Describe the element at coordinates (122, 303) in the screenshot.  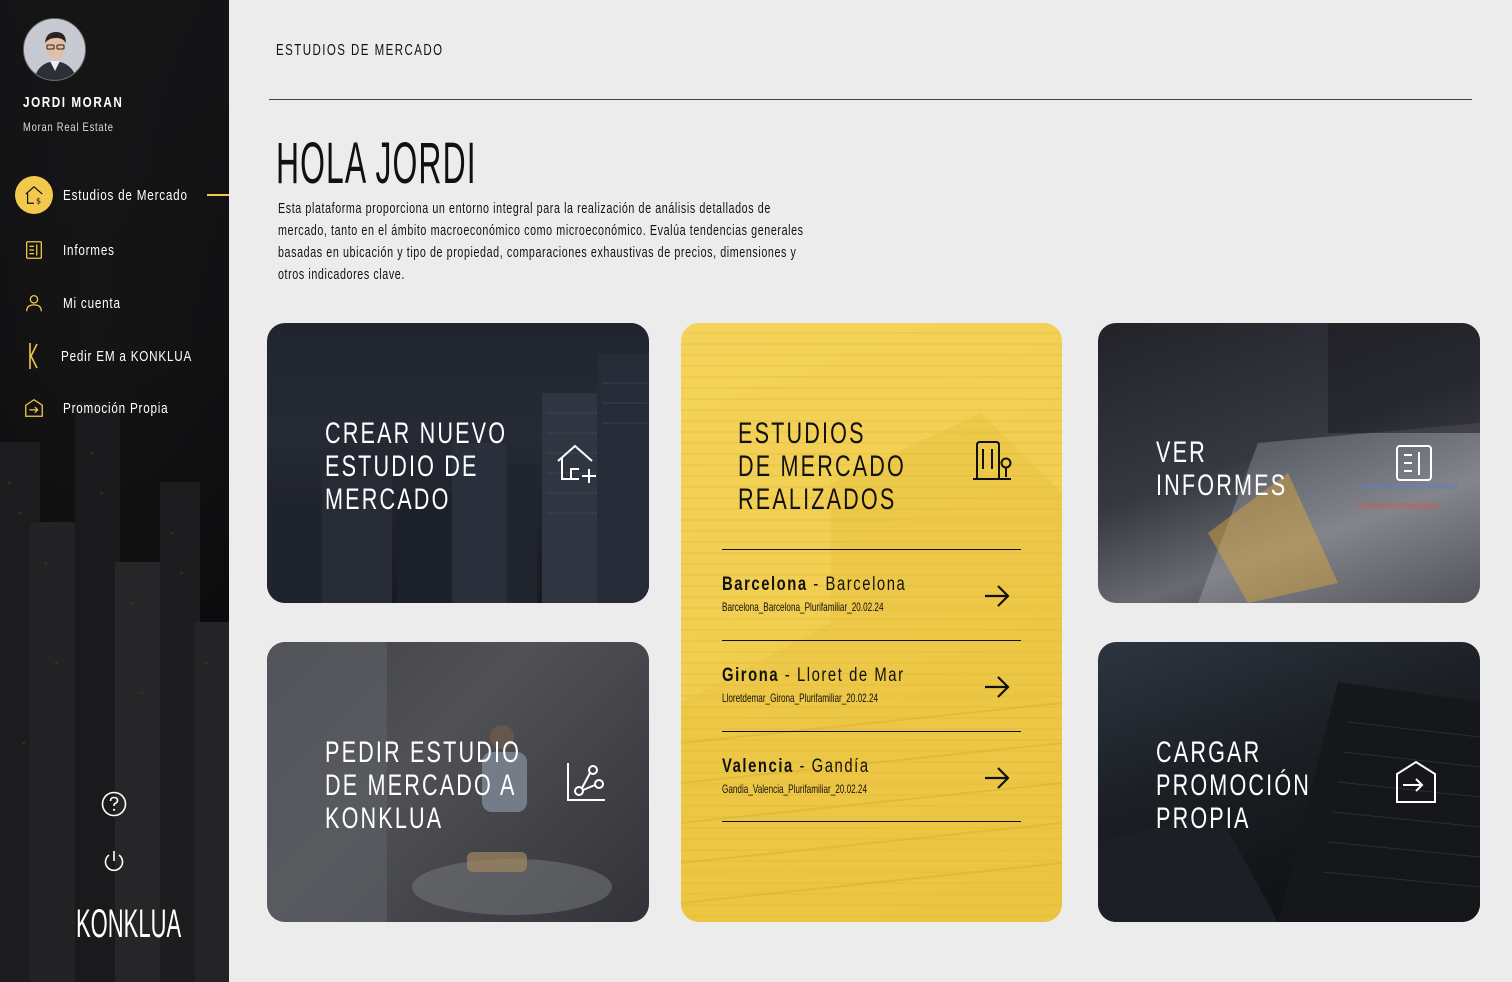
I see `sidebar-item-mi-cuenta: Mi cuenta` at that location.